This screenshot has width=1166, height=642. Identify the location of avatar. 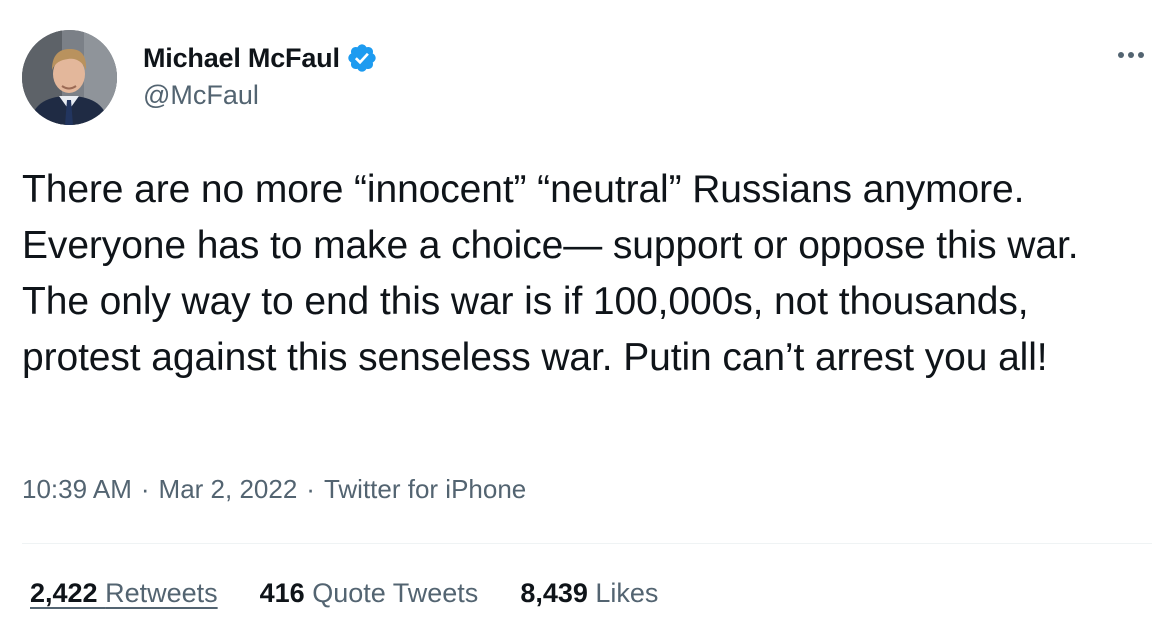
(69, 77).